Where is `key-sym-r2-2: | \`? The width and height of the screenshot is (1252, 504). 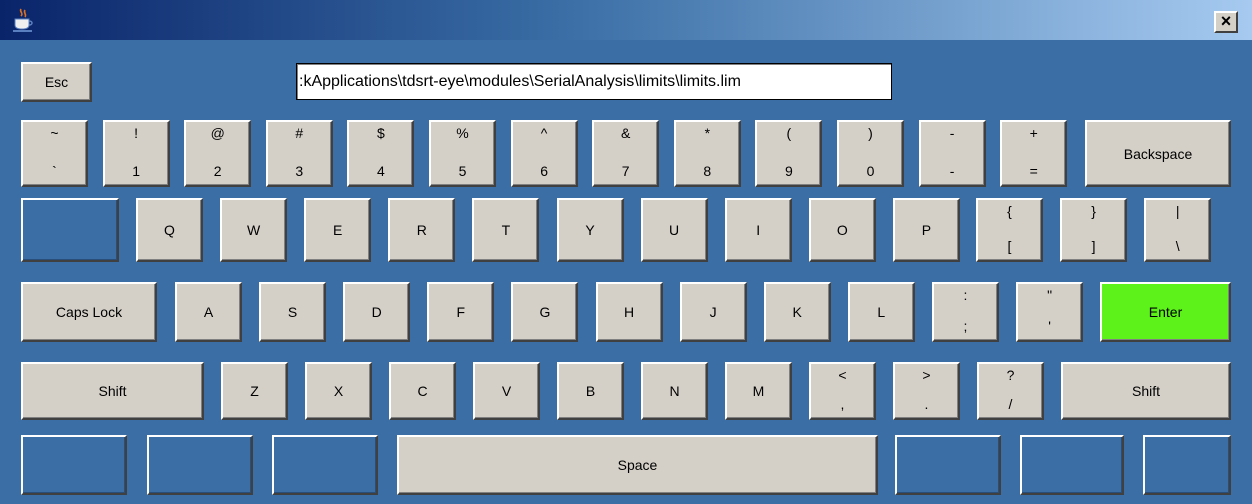
key-sym-r2-2: | \ is located at coordinates (1178, 230).